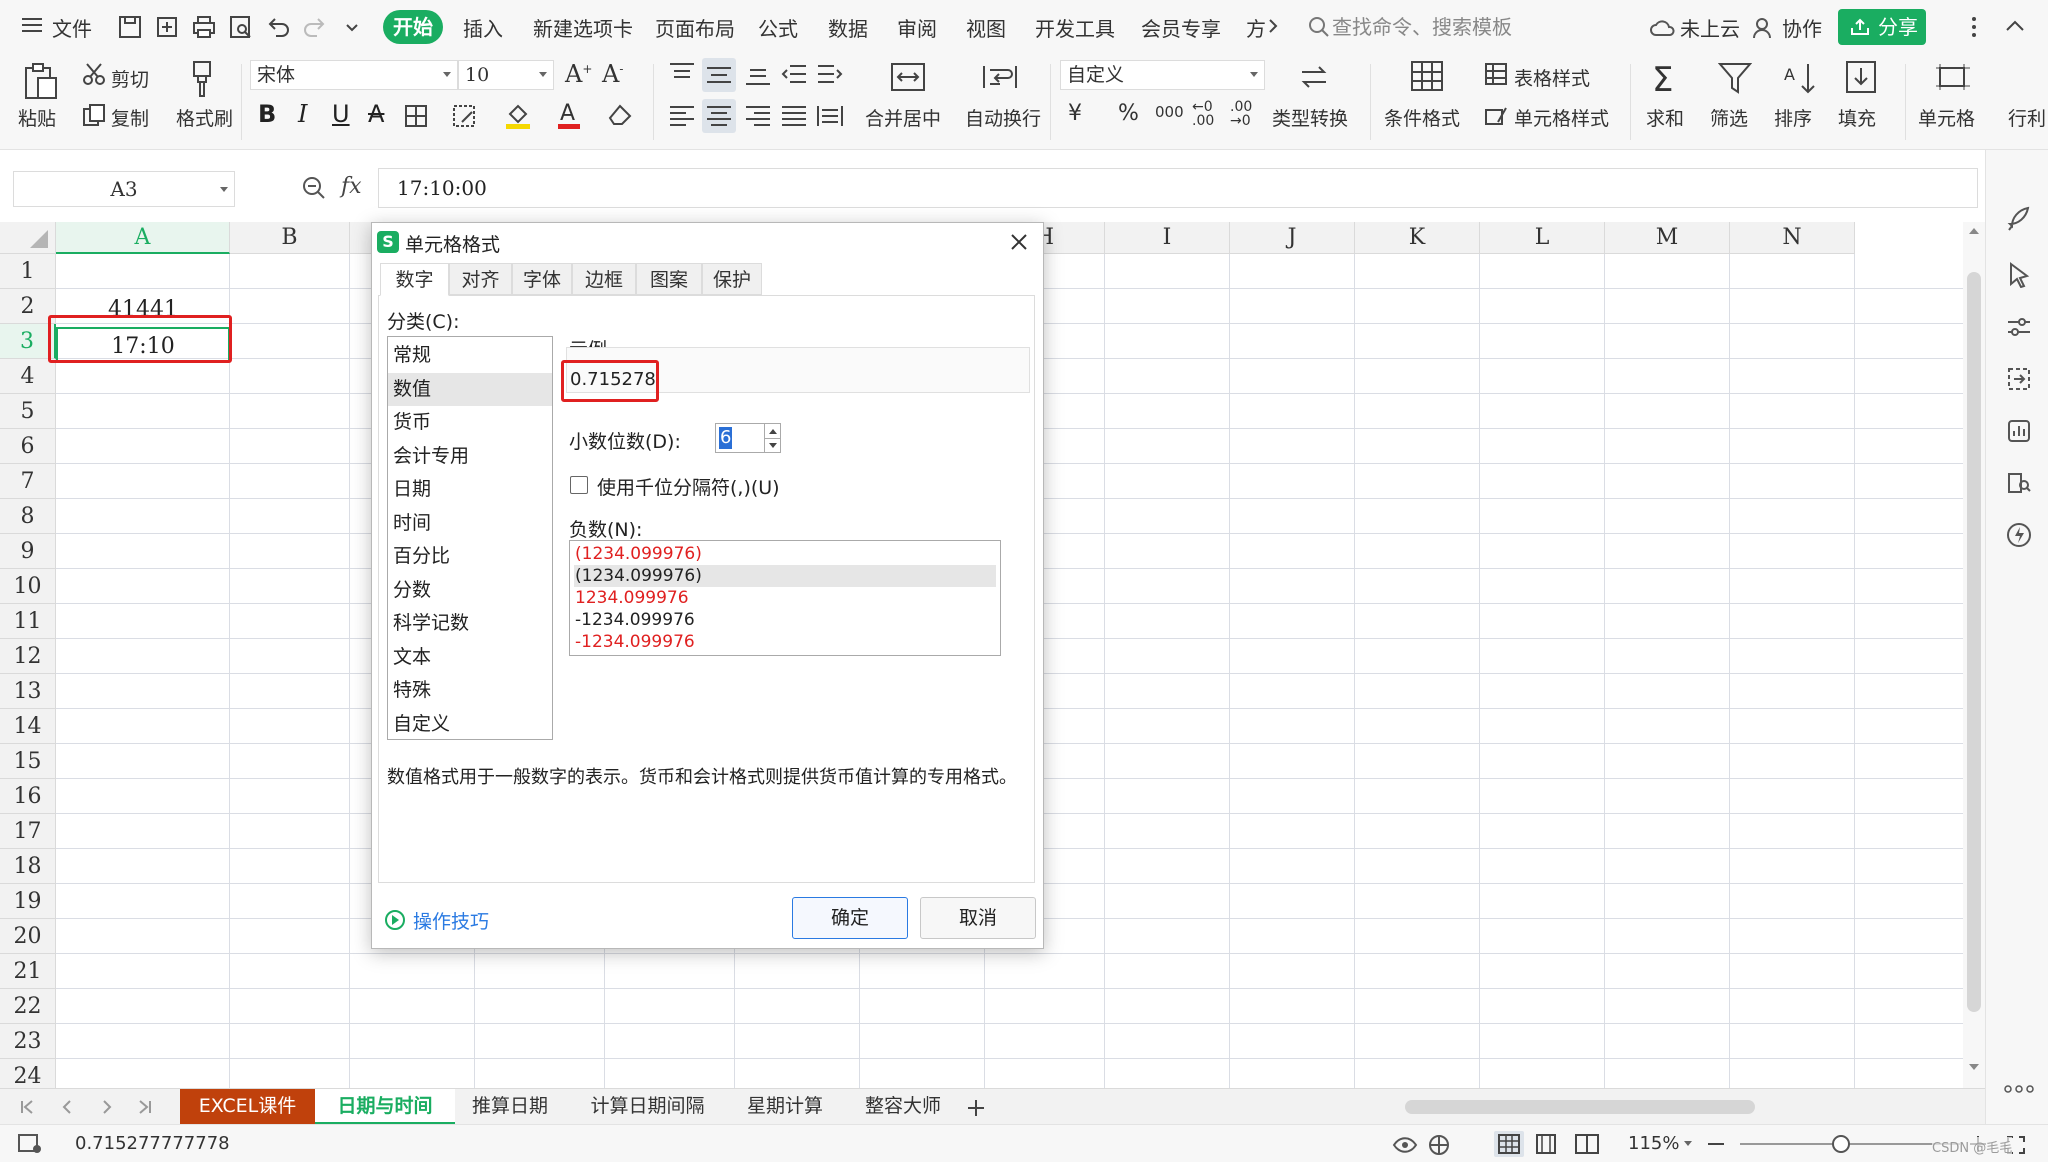 The image size is (2048, 1162). Describe the element at coordinates (1314, 77) in the screenshot. I see `type-convert-icon` at that location.